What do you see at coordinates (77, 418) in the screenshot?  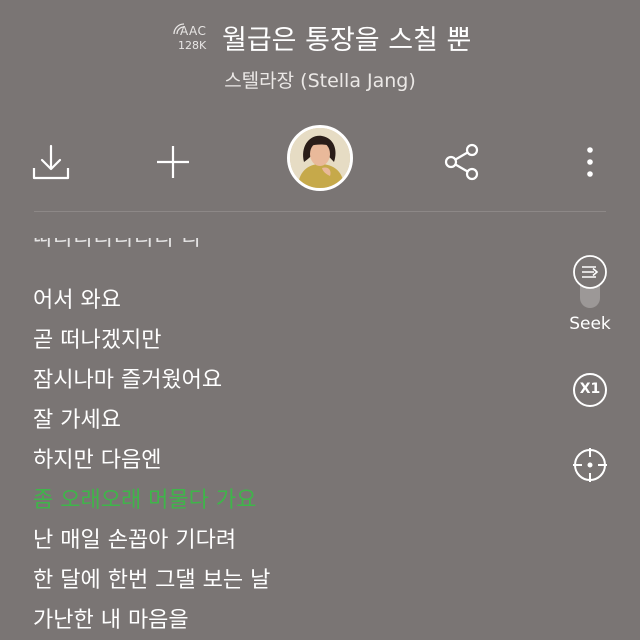 I see `lyric-line: 잘 가세요` at bounding box center [77, 418].